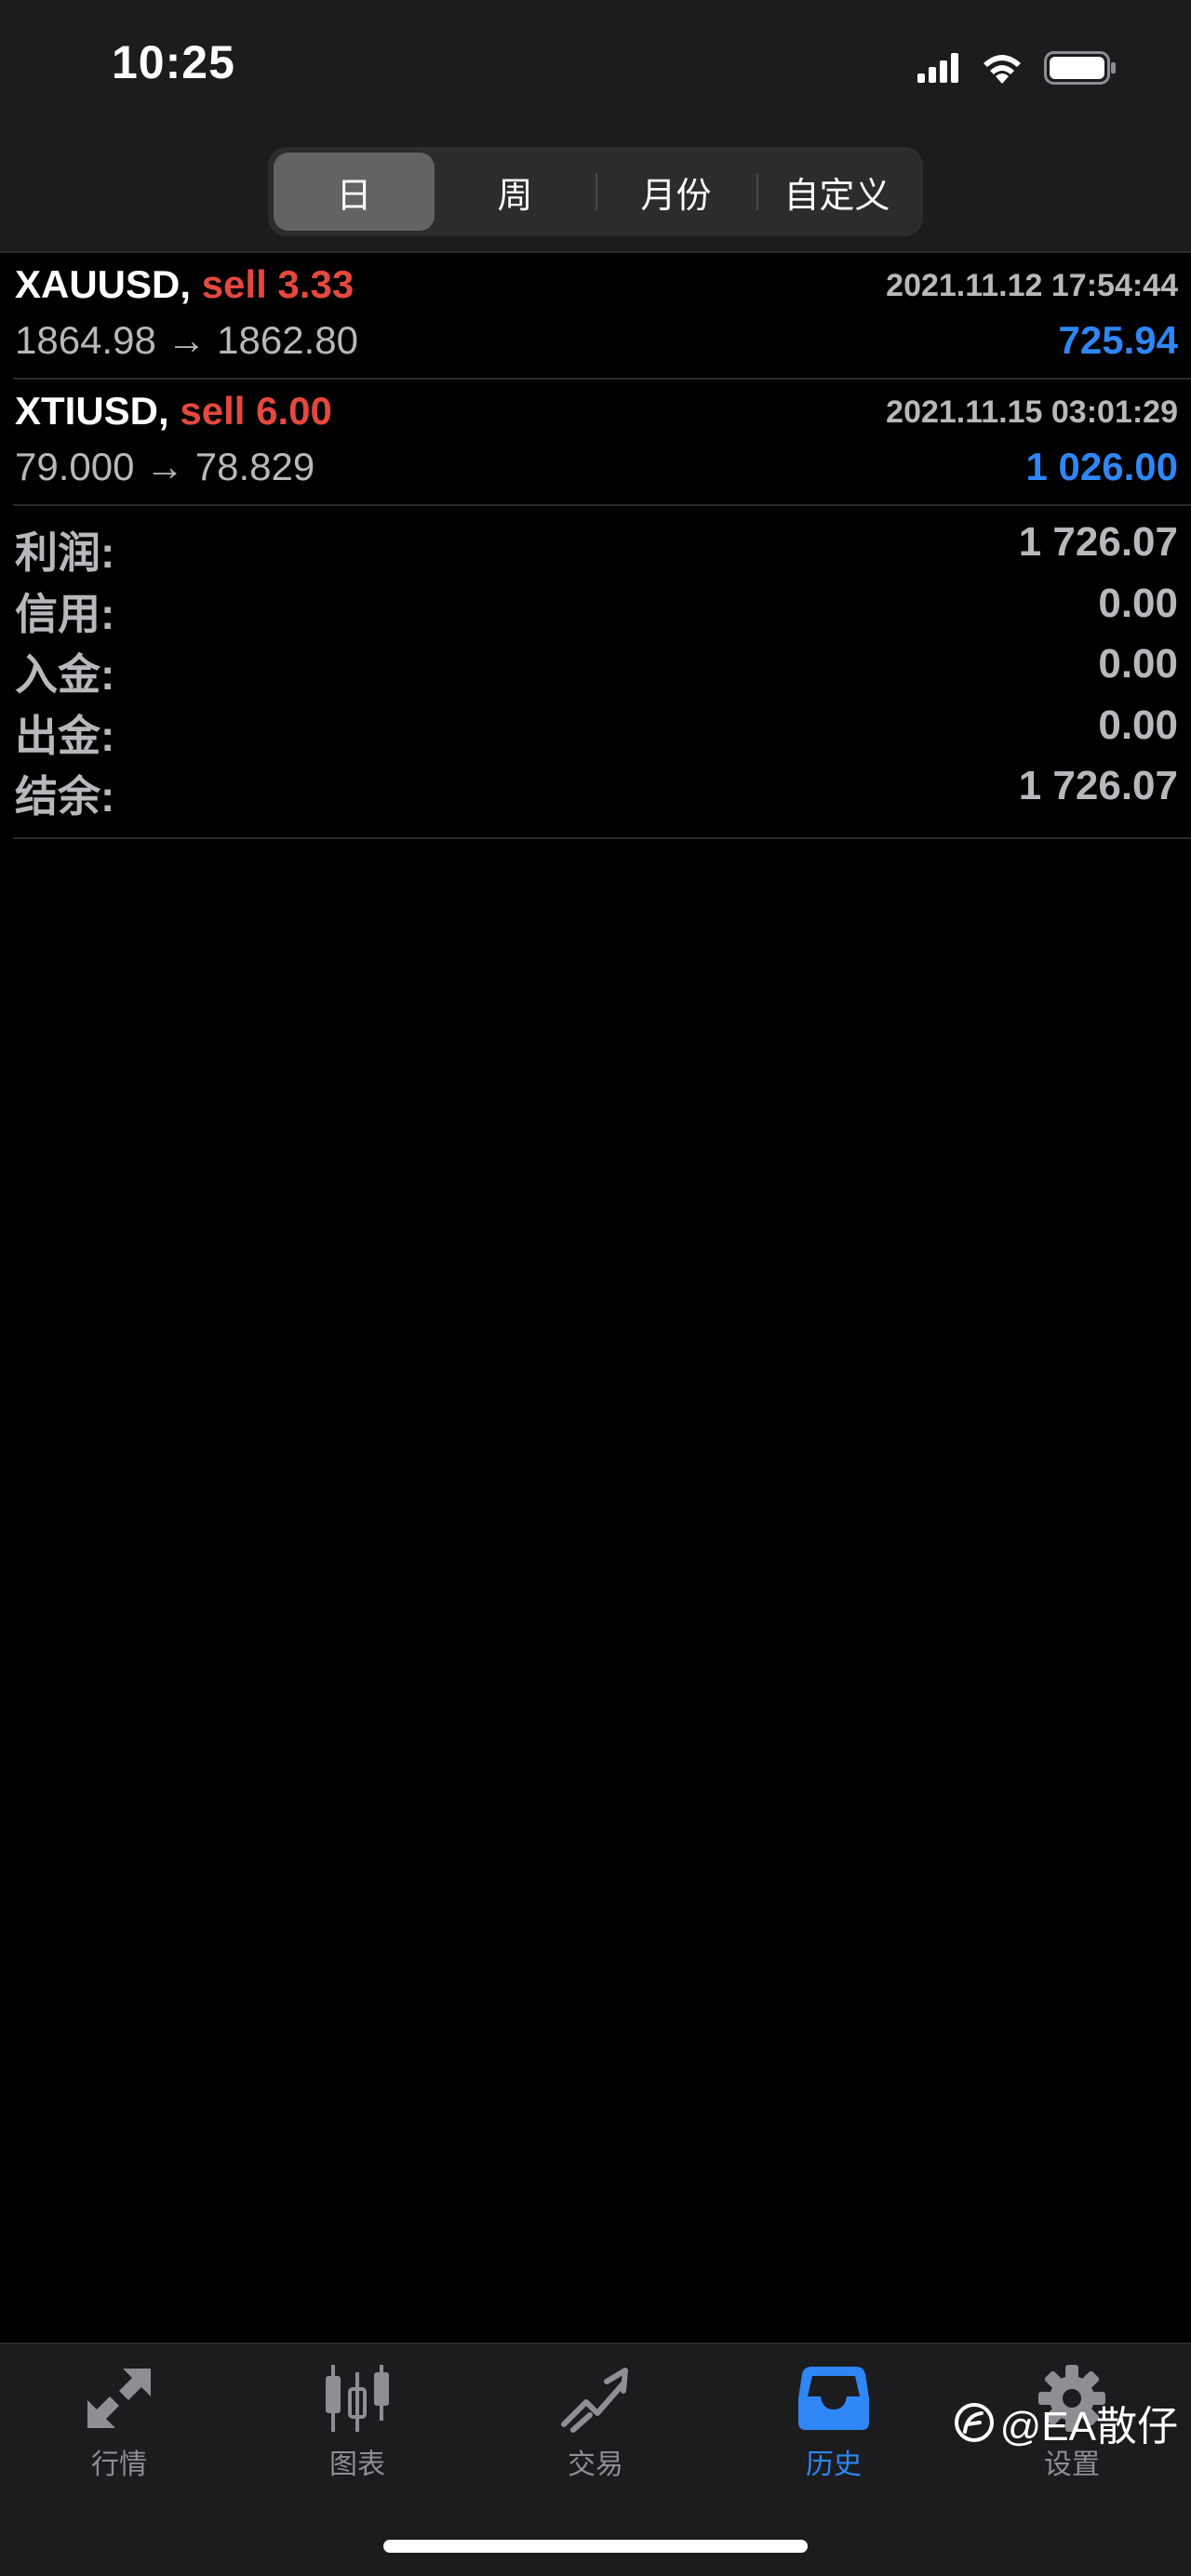 This screenshot has height=2576, width=1191. I want to click on tab-chart: 图表, so click(357, 2428).